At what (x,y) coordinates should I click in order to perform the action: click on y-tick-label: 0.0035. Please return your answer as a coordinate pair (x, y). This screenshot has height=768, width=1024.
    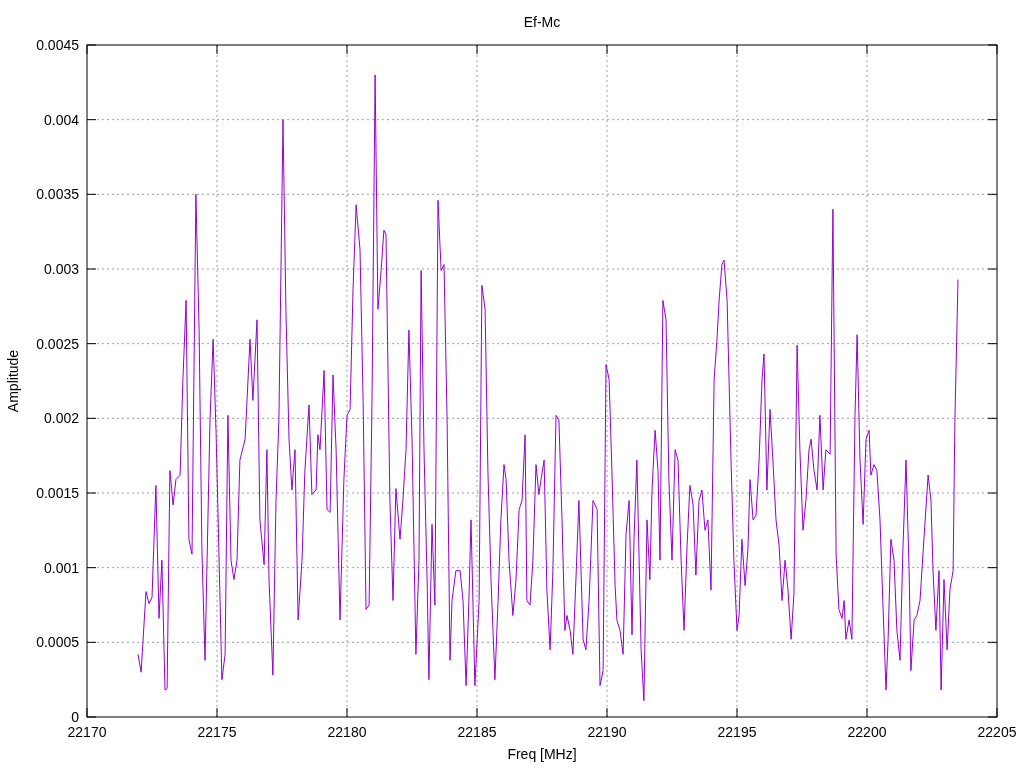
    Looking at the image, I should click on (57, 194).